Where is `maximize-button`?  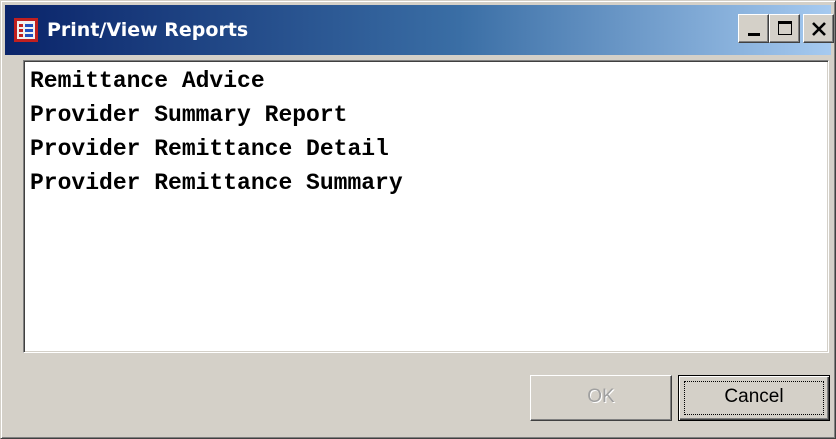
maximize-button is located at coordinates (784, 28).